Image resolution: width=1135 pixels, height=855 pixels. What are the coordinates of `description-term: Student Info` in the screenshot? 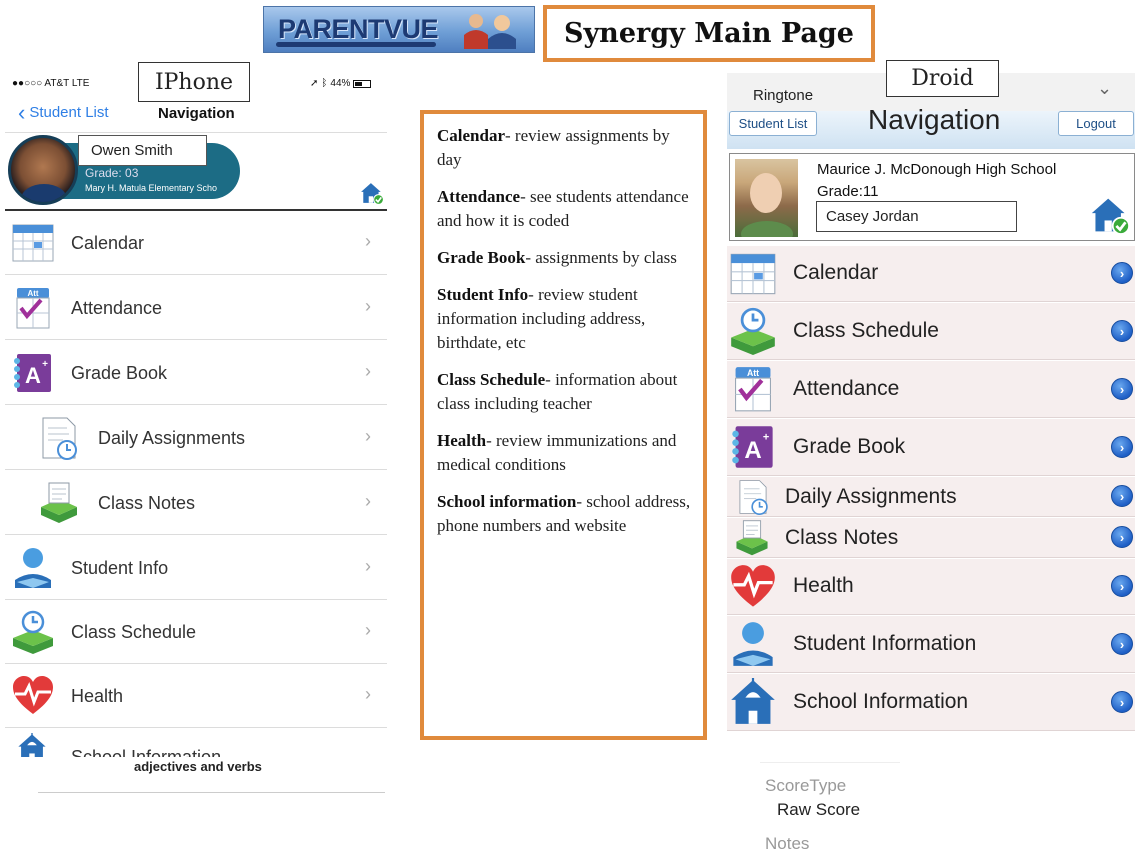 It's located at (483, 294).